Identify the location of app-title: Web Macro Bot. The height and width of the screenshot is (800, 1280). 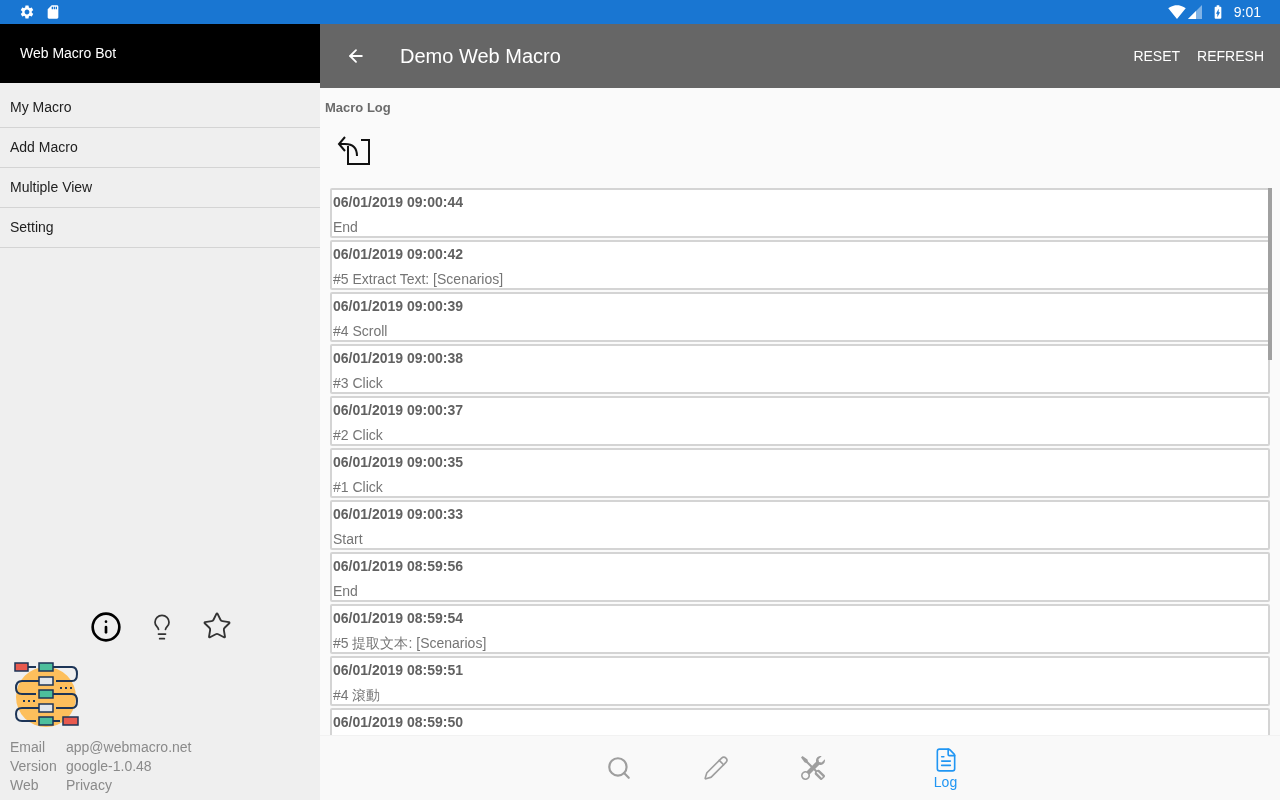
(68, 53).